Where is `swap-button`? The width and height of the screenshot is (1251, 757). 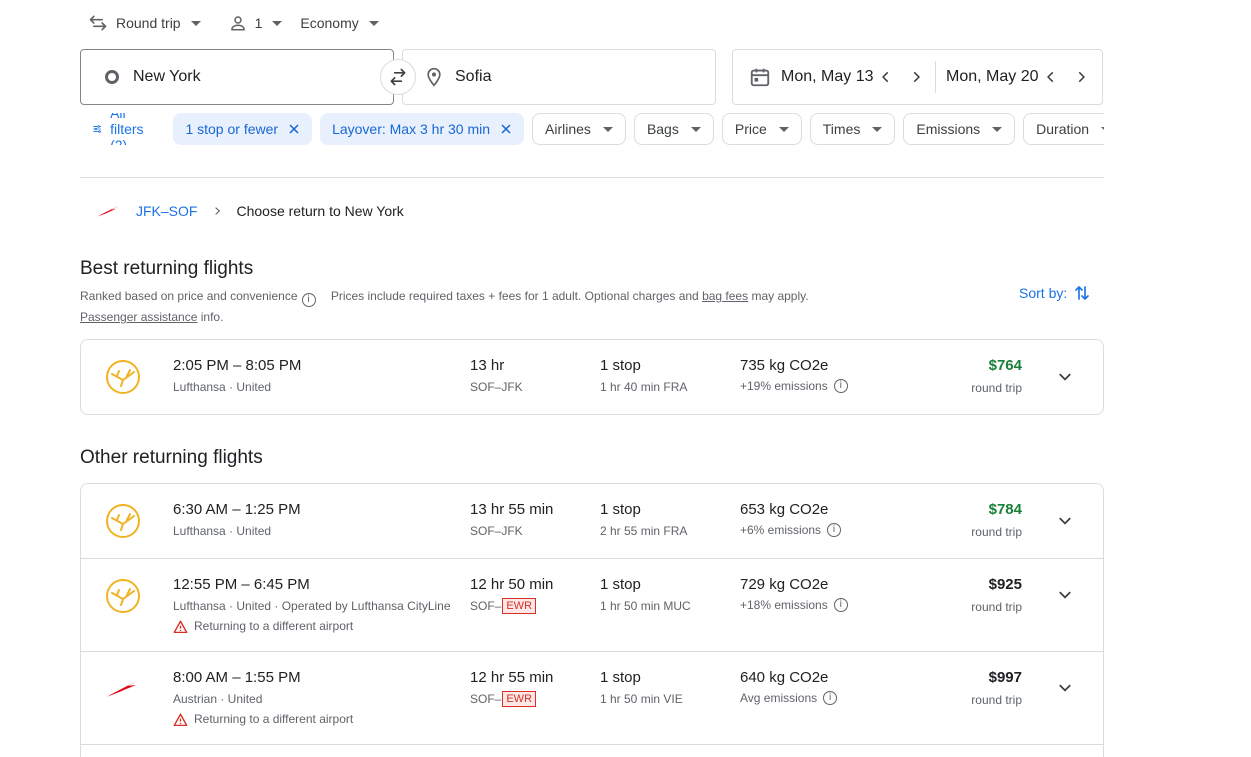
swap-button is located at coordinates (398, 77).